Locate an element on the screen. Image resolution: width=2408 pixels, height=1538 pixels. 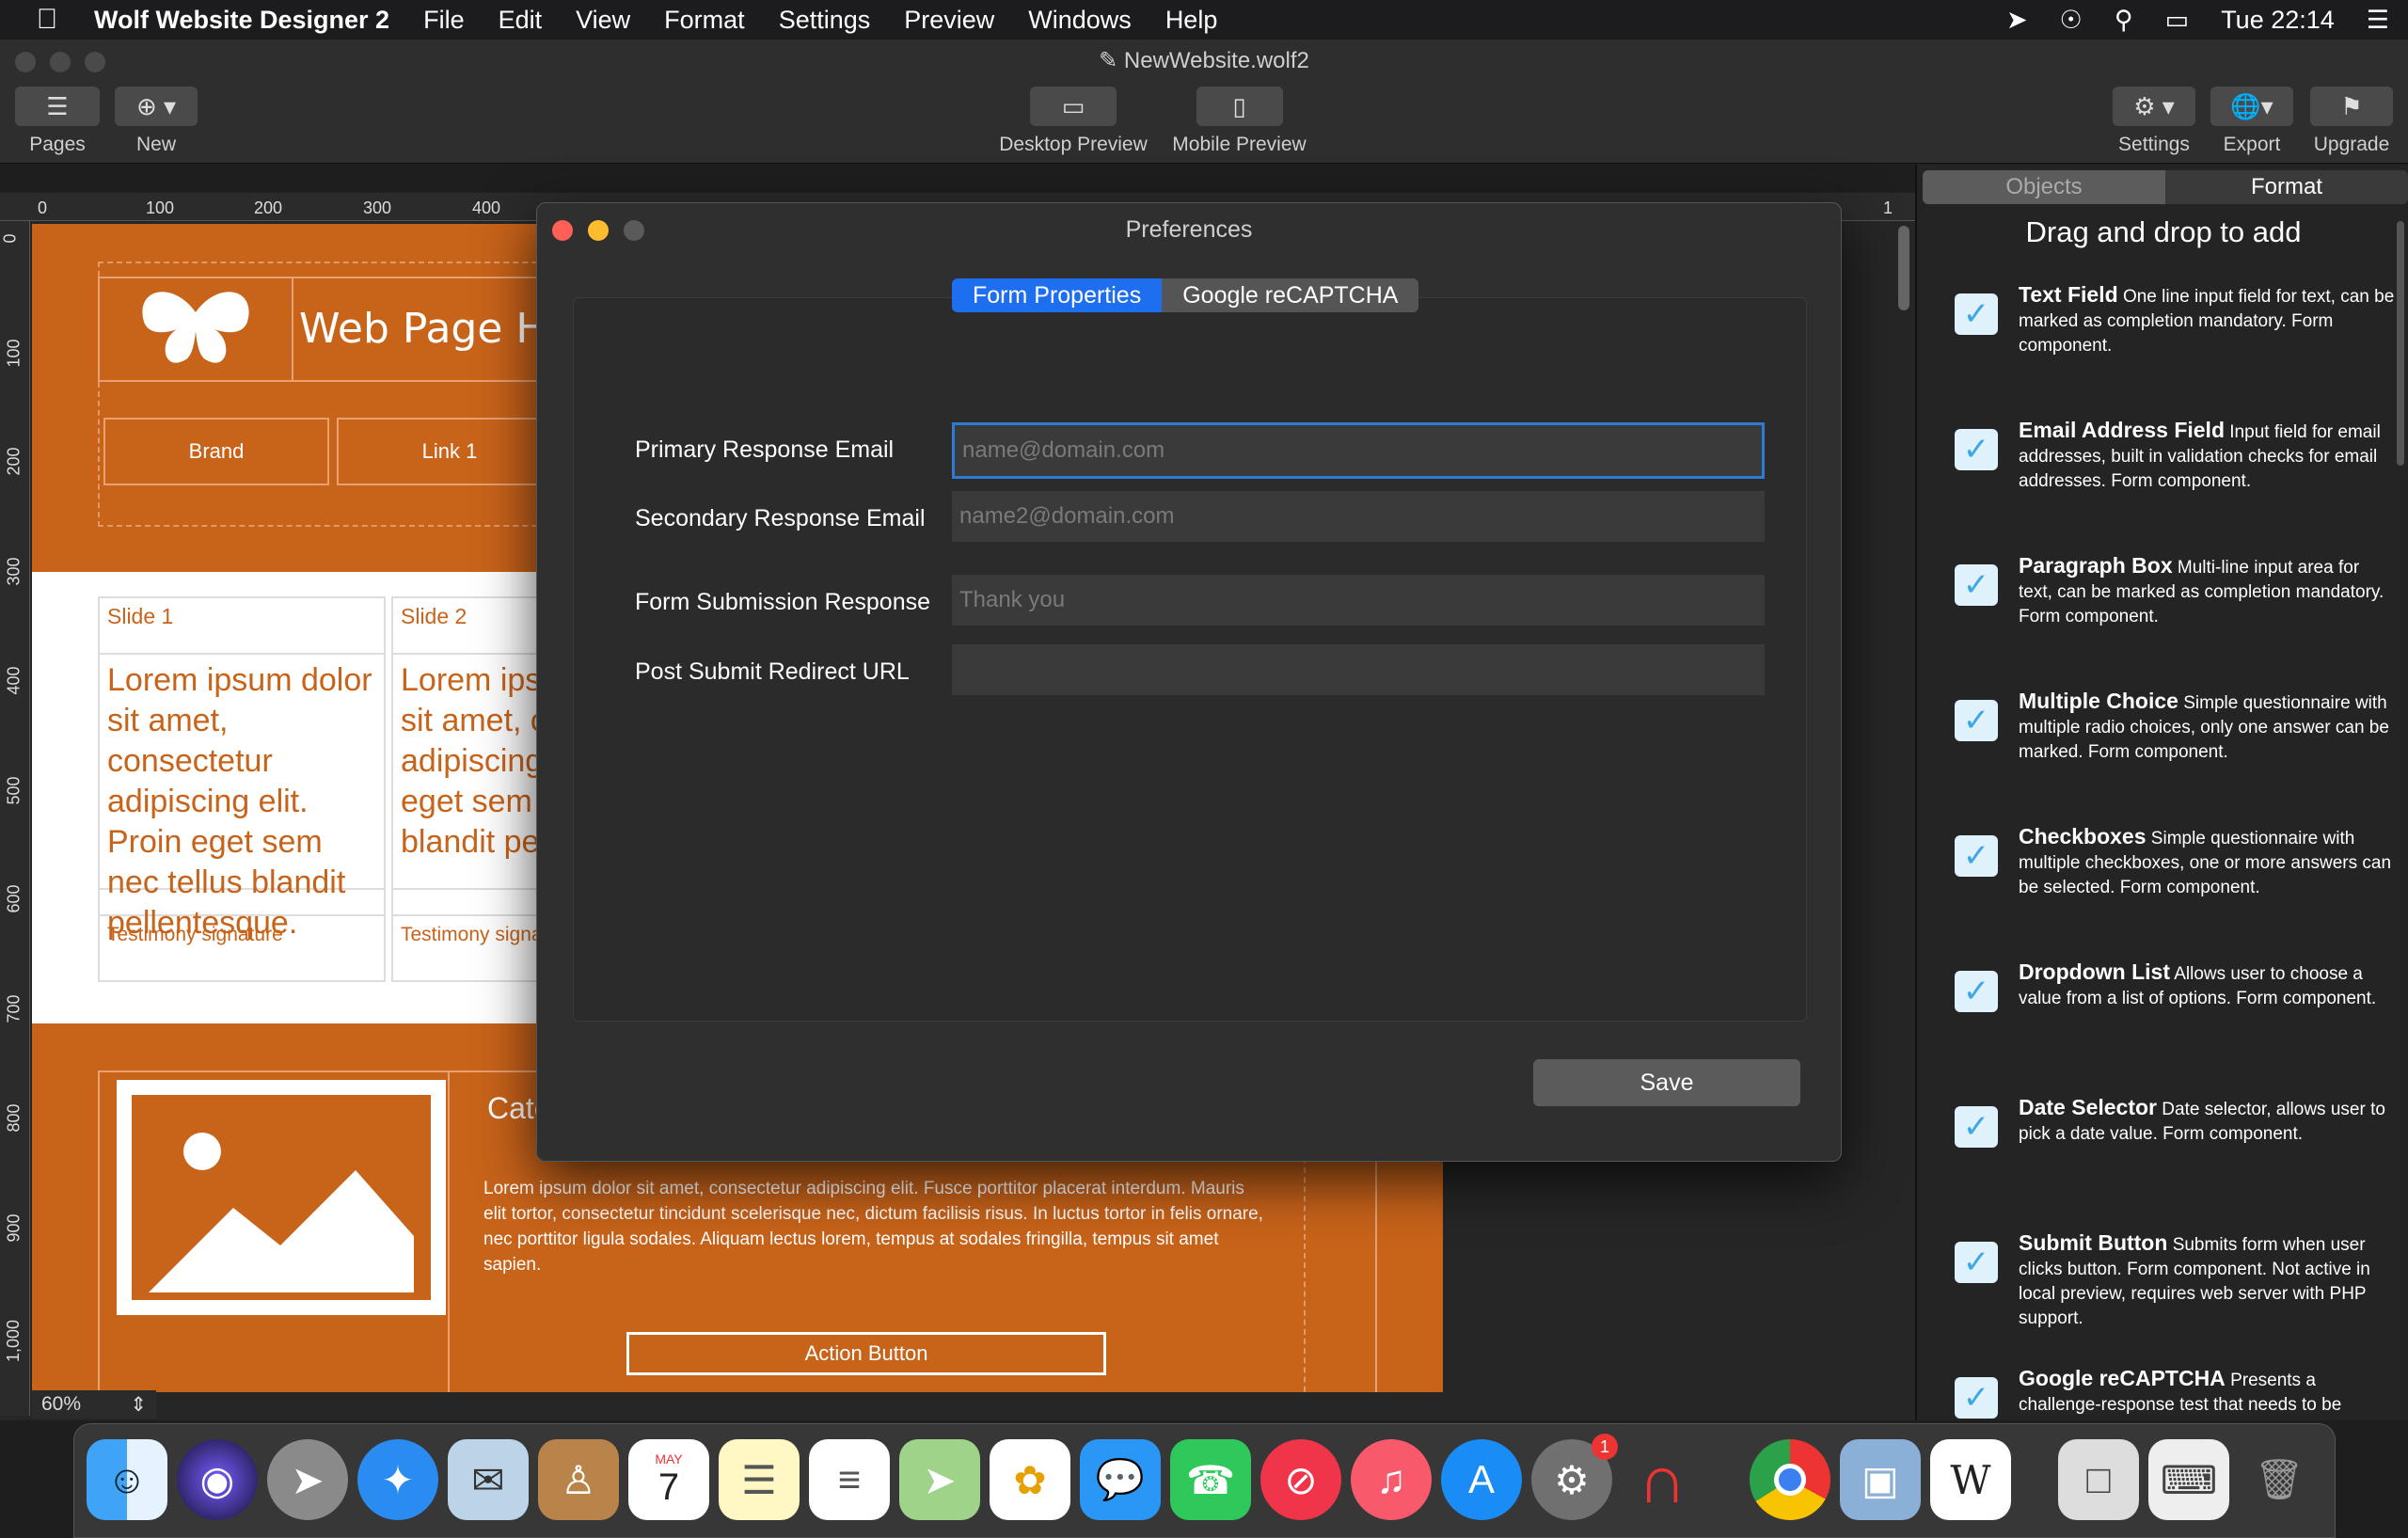
launchpad-icon: ➤ is located at coordinates (308, 1480).